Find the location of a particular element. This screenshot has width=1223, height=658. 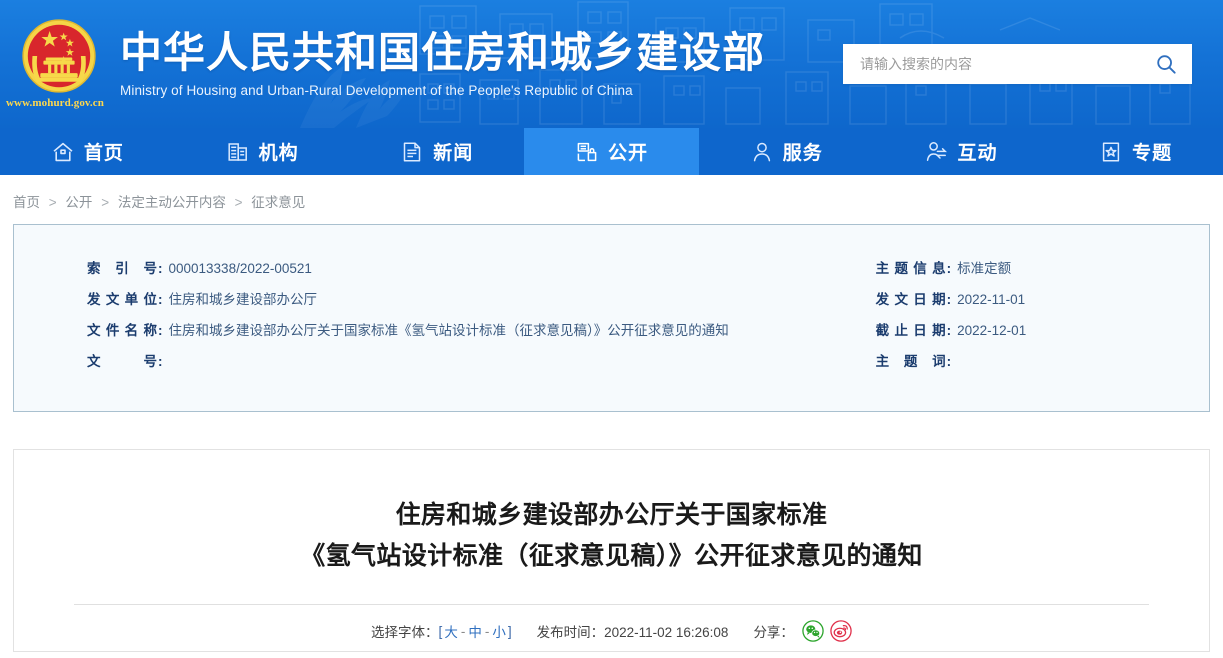

info-label: 主题信息 is located at coordinates (910, 268).